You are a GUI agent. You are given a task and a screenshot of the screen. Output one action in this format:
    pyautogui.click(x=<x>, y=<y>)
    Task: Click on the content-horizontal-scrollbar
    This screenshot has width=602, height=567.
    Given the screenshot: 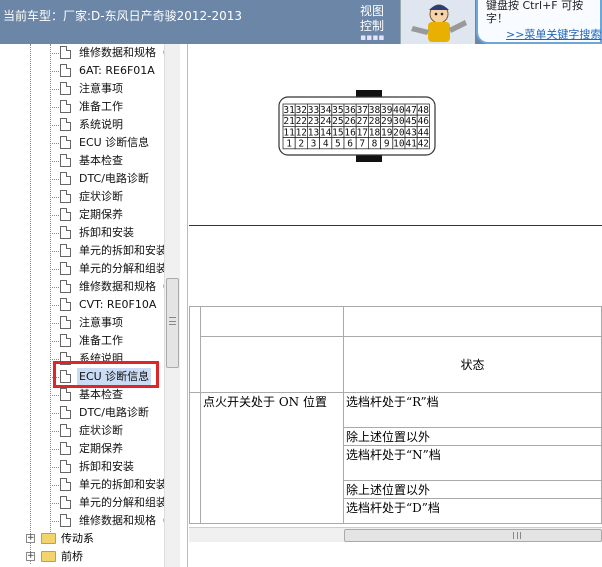 What is the action you would take?
    pyautogui.click(x=395, y=534)
    